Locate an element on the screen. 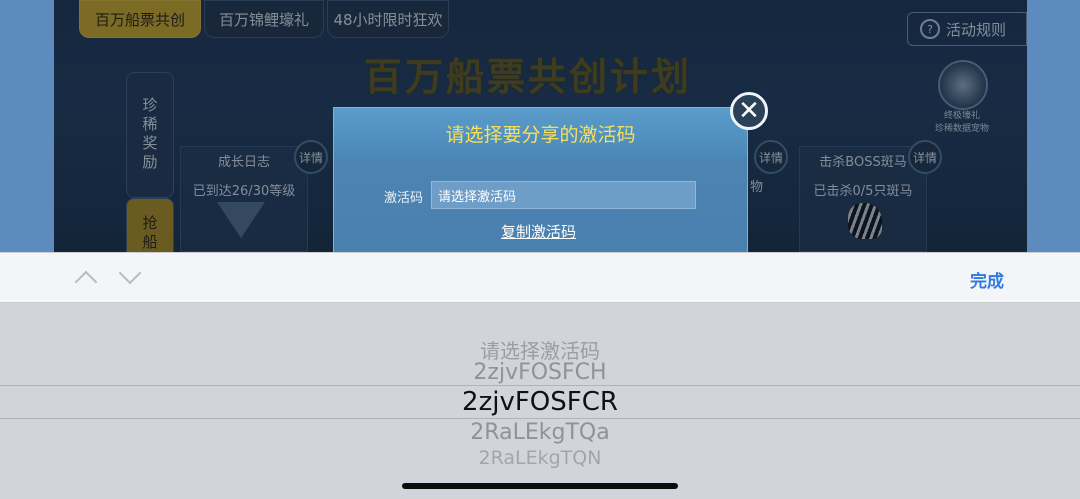  close-icon: ✕ is located at coordinates (749, 111).